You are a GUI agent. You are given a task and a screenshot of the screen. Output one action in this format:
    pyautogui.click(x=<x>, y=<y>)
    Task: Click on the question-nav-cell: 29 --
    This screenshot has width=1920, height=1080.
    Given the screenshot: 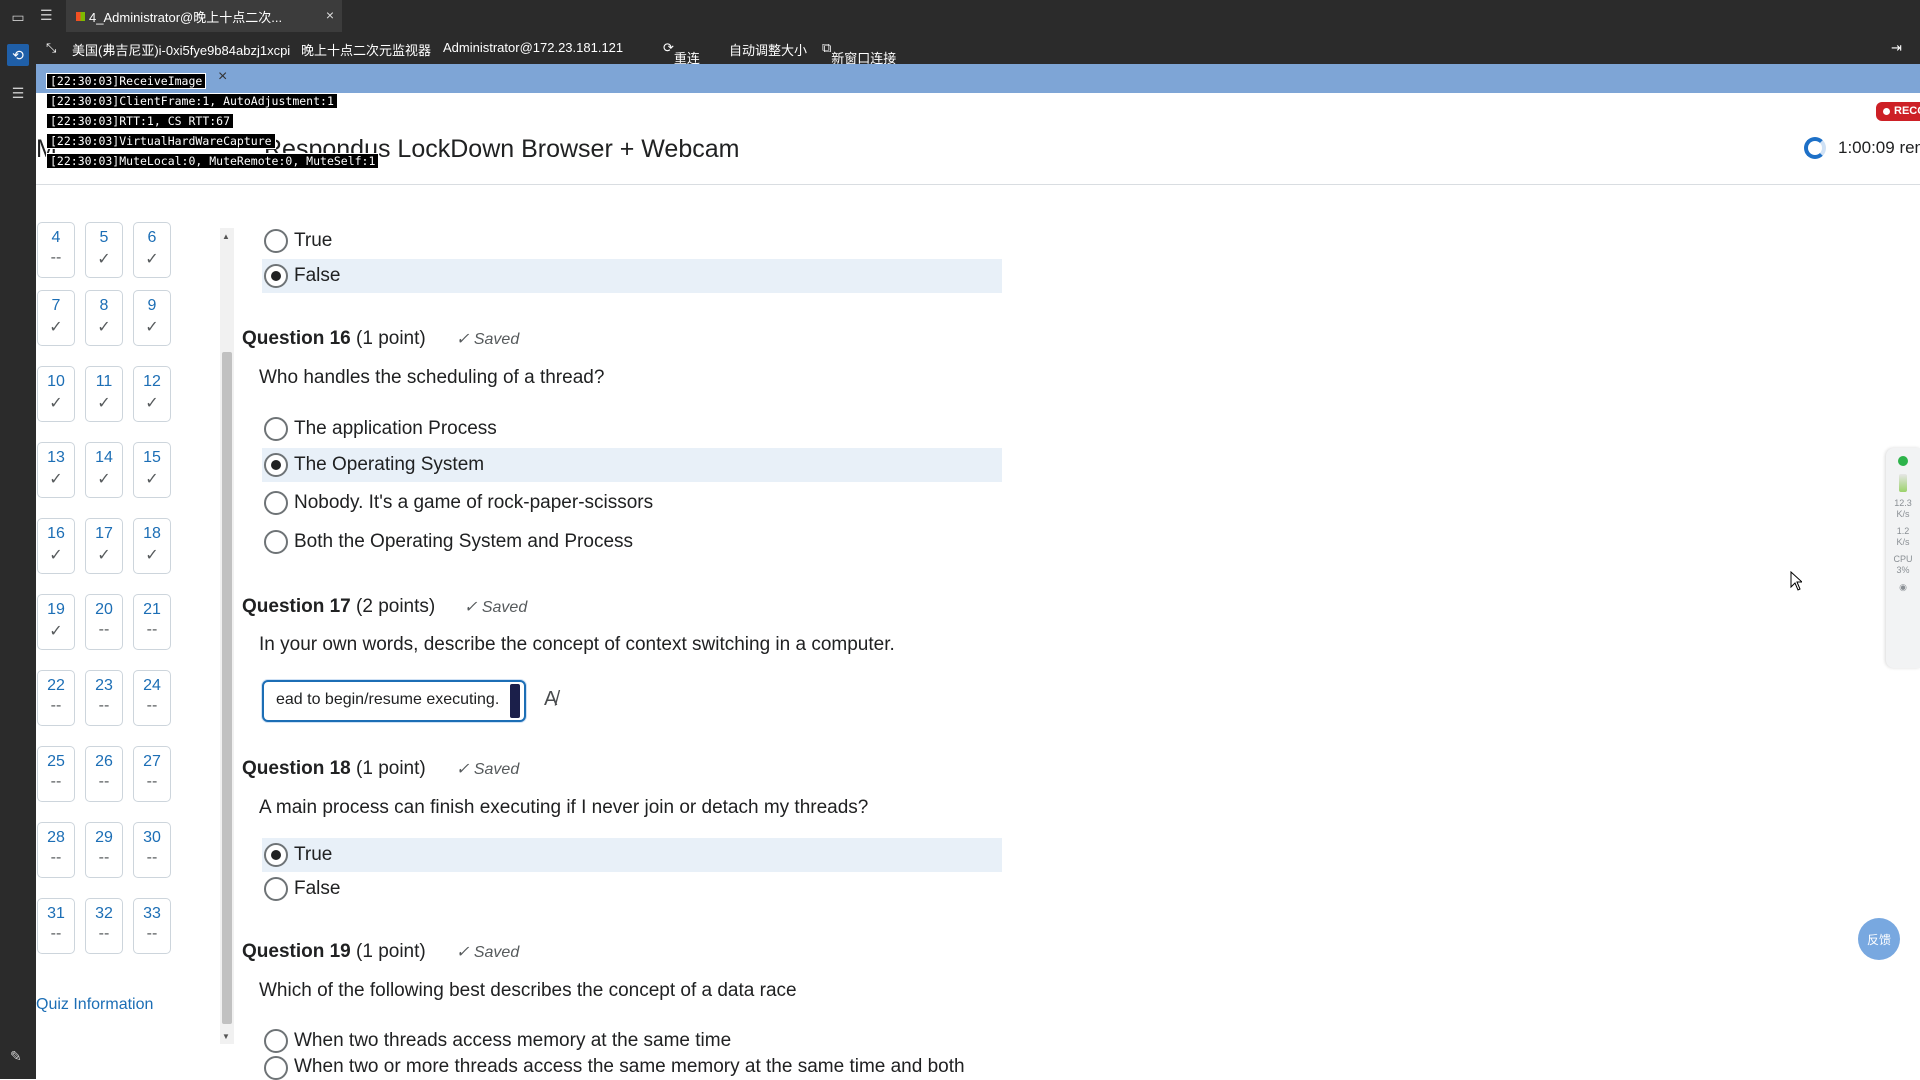 What is the action you would take?
    pyautogui.click(x=104, y=850)
    